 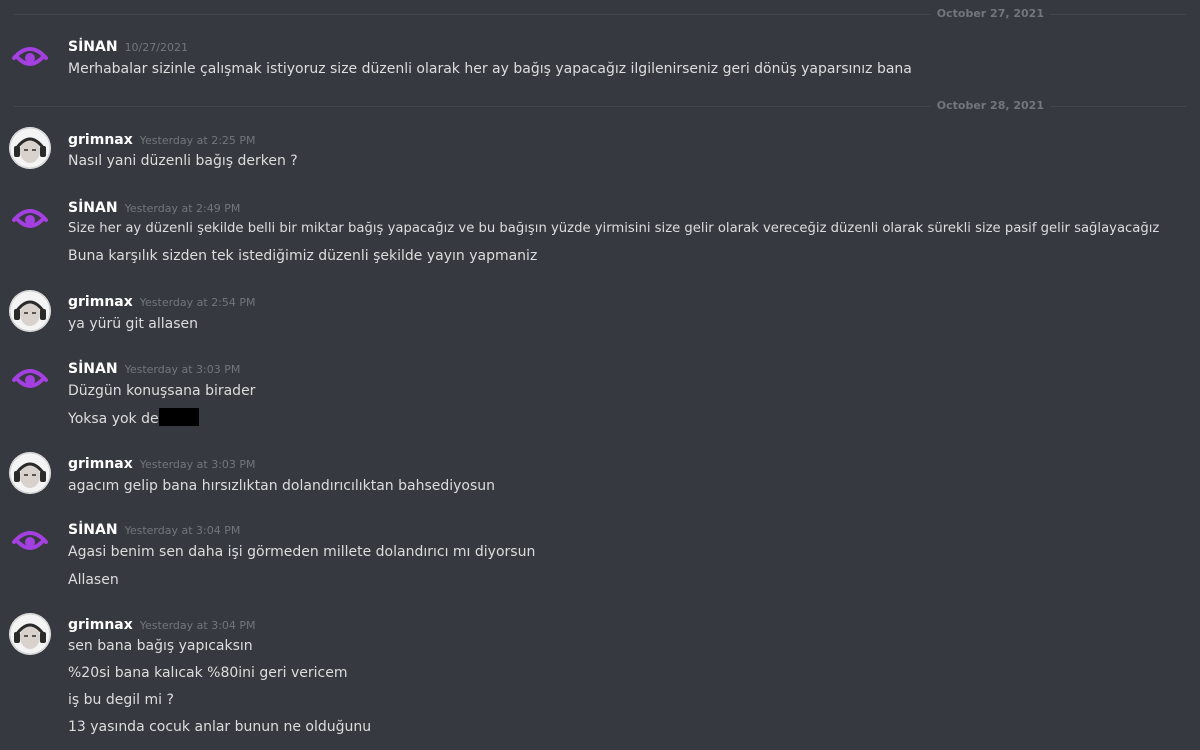 I want to click on message-text: Nasıl yani düzenli bağış derken ?, so click(x=183, y=161).